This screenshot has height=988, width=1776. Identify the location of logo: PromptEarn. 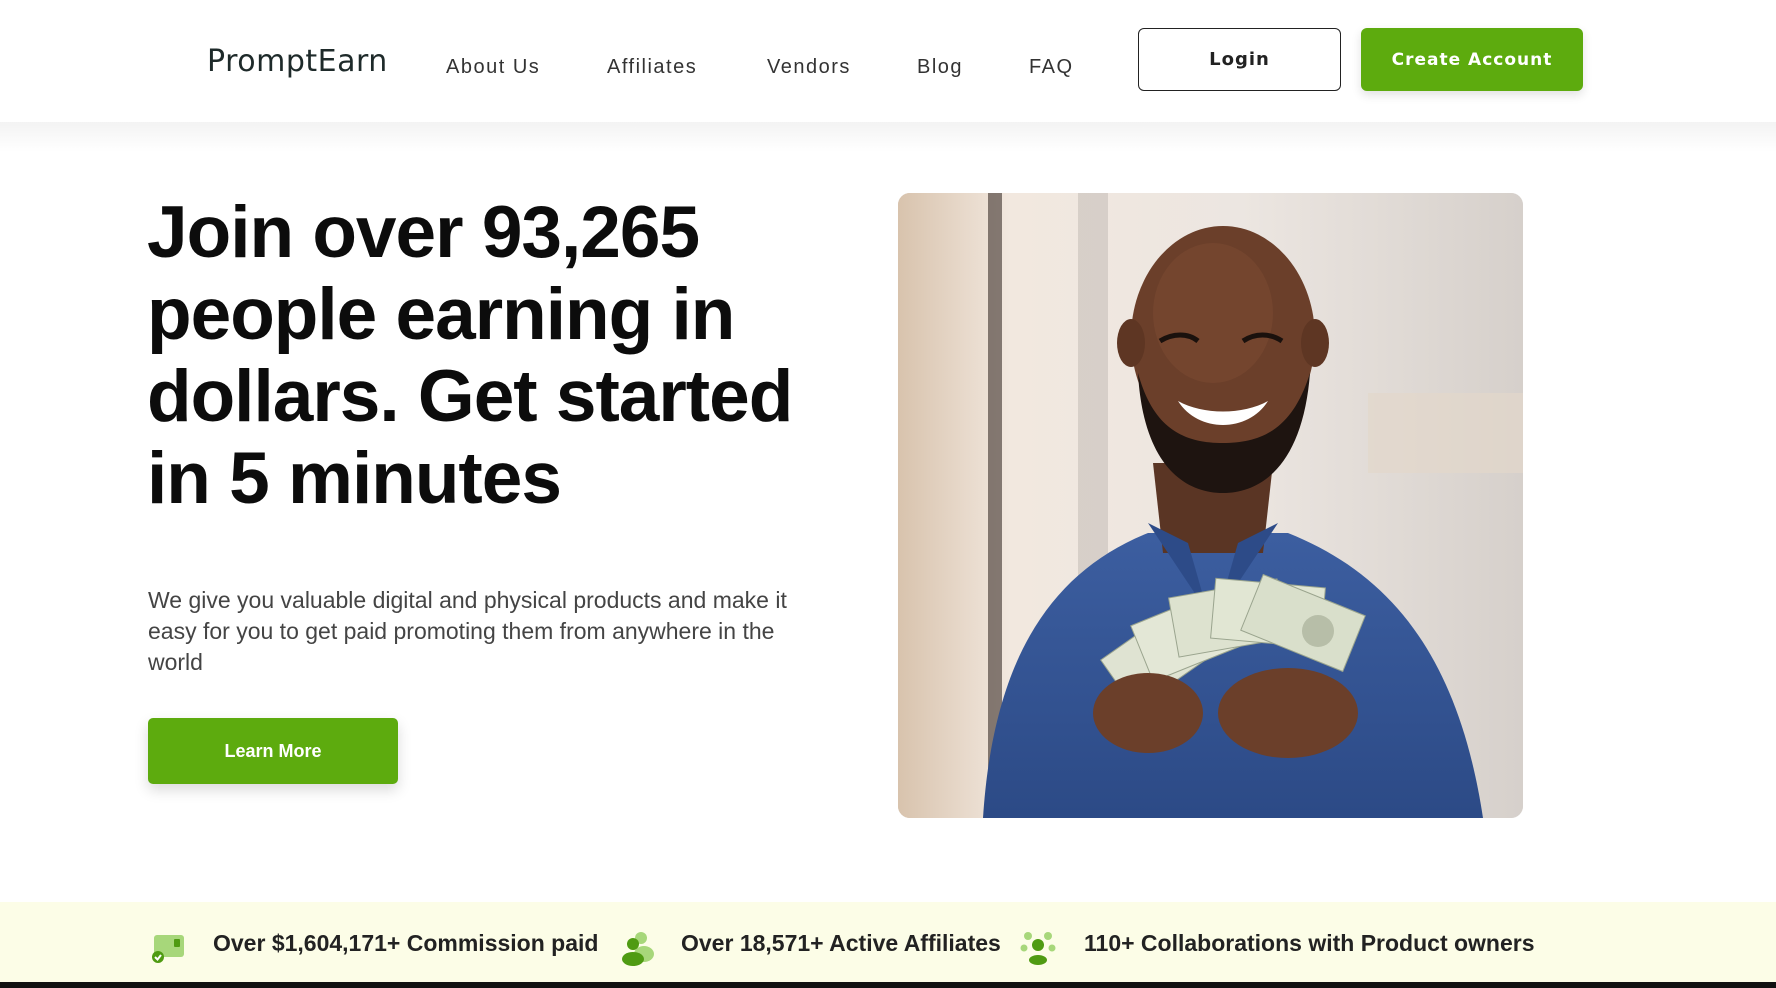
(297, 61).